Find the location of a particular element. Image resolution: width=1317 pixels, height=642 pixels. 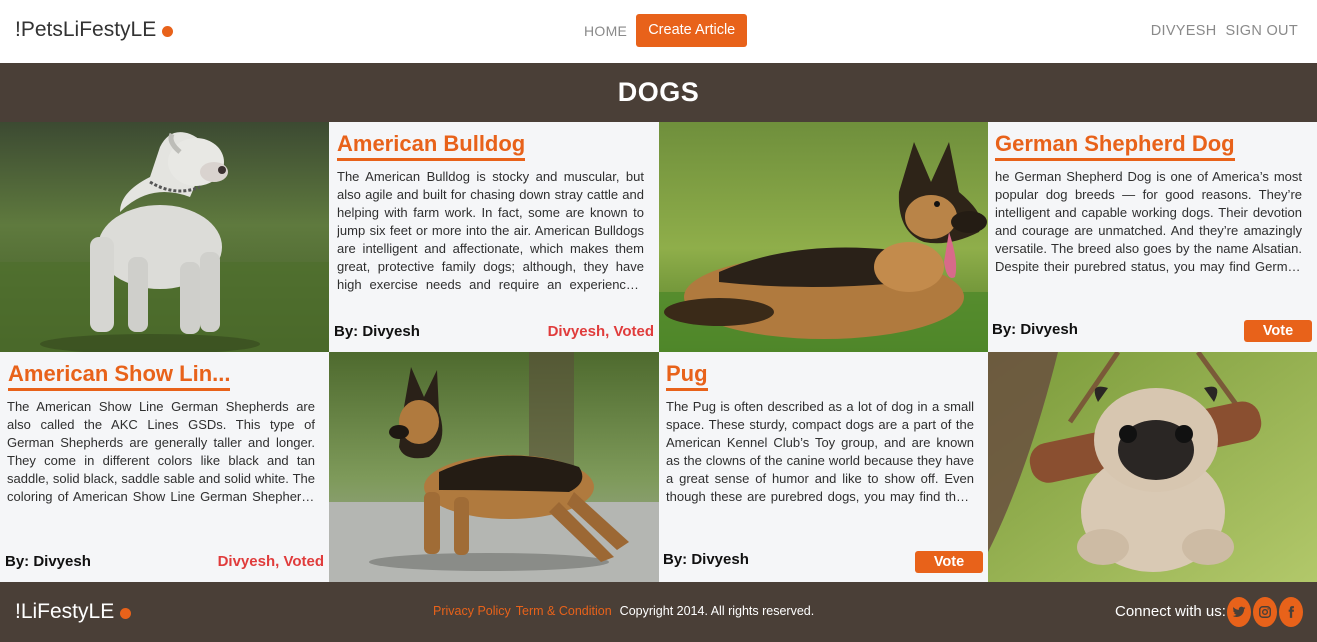

sign-out-link: SIGN OUT is located at coordinates (1262, 31).